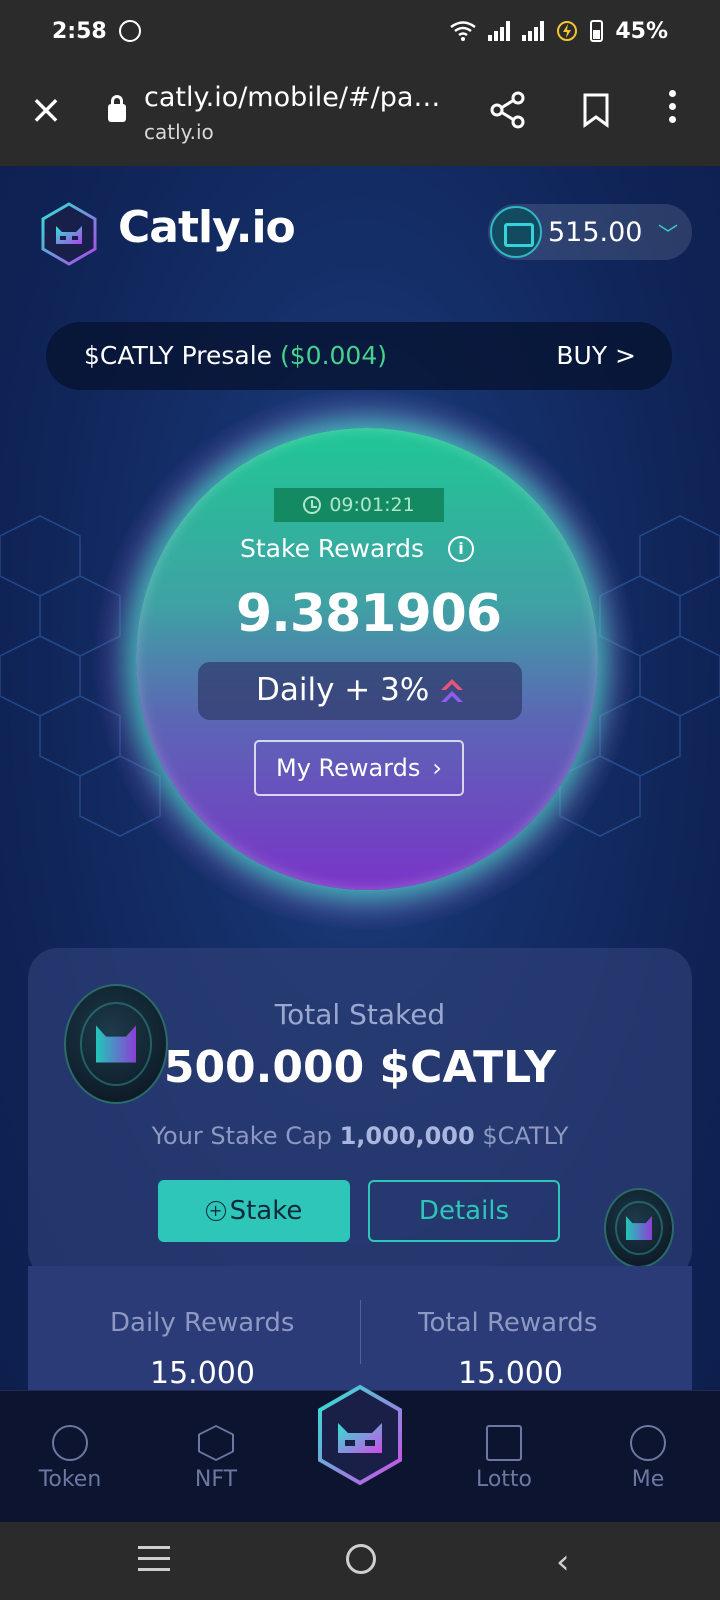 Image resolution: width=720 pixels, height=1600 pixels. Describe the element at coordinates (360, 1014) in the screenshot. I see `total-staked-label: Total Staked` at that location.